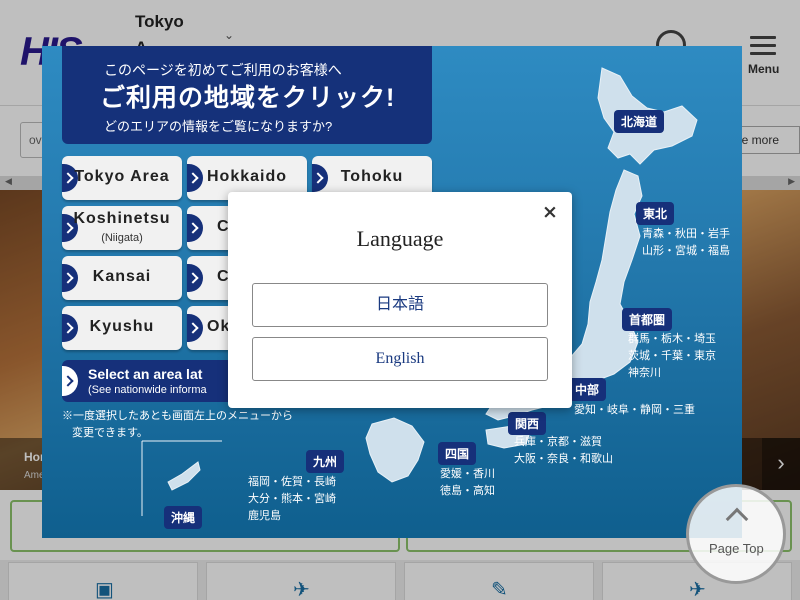  What do you see at coordinates (400, 305) in the screenshot?
I see `language-option-japanese: 日本語` at bounding box center [400, 305].